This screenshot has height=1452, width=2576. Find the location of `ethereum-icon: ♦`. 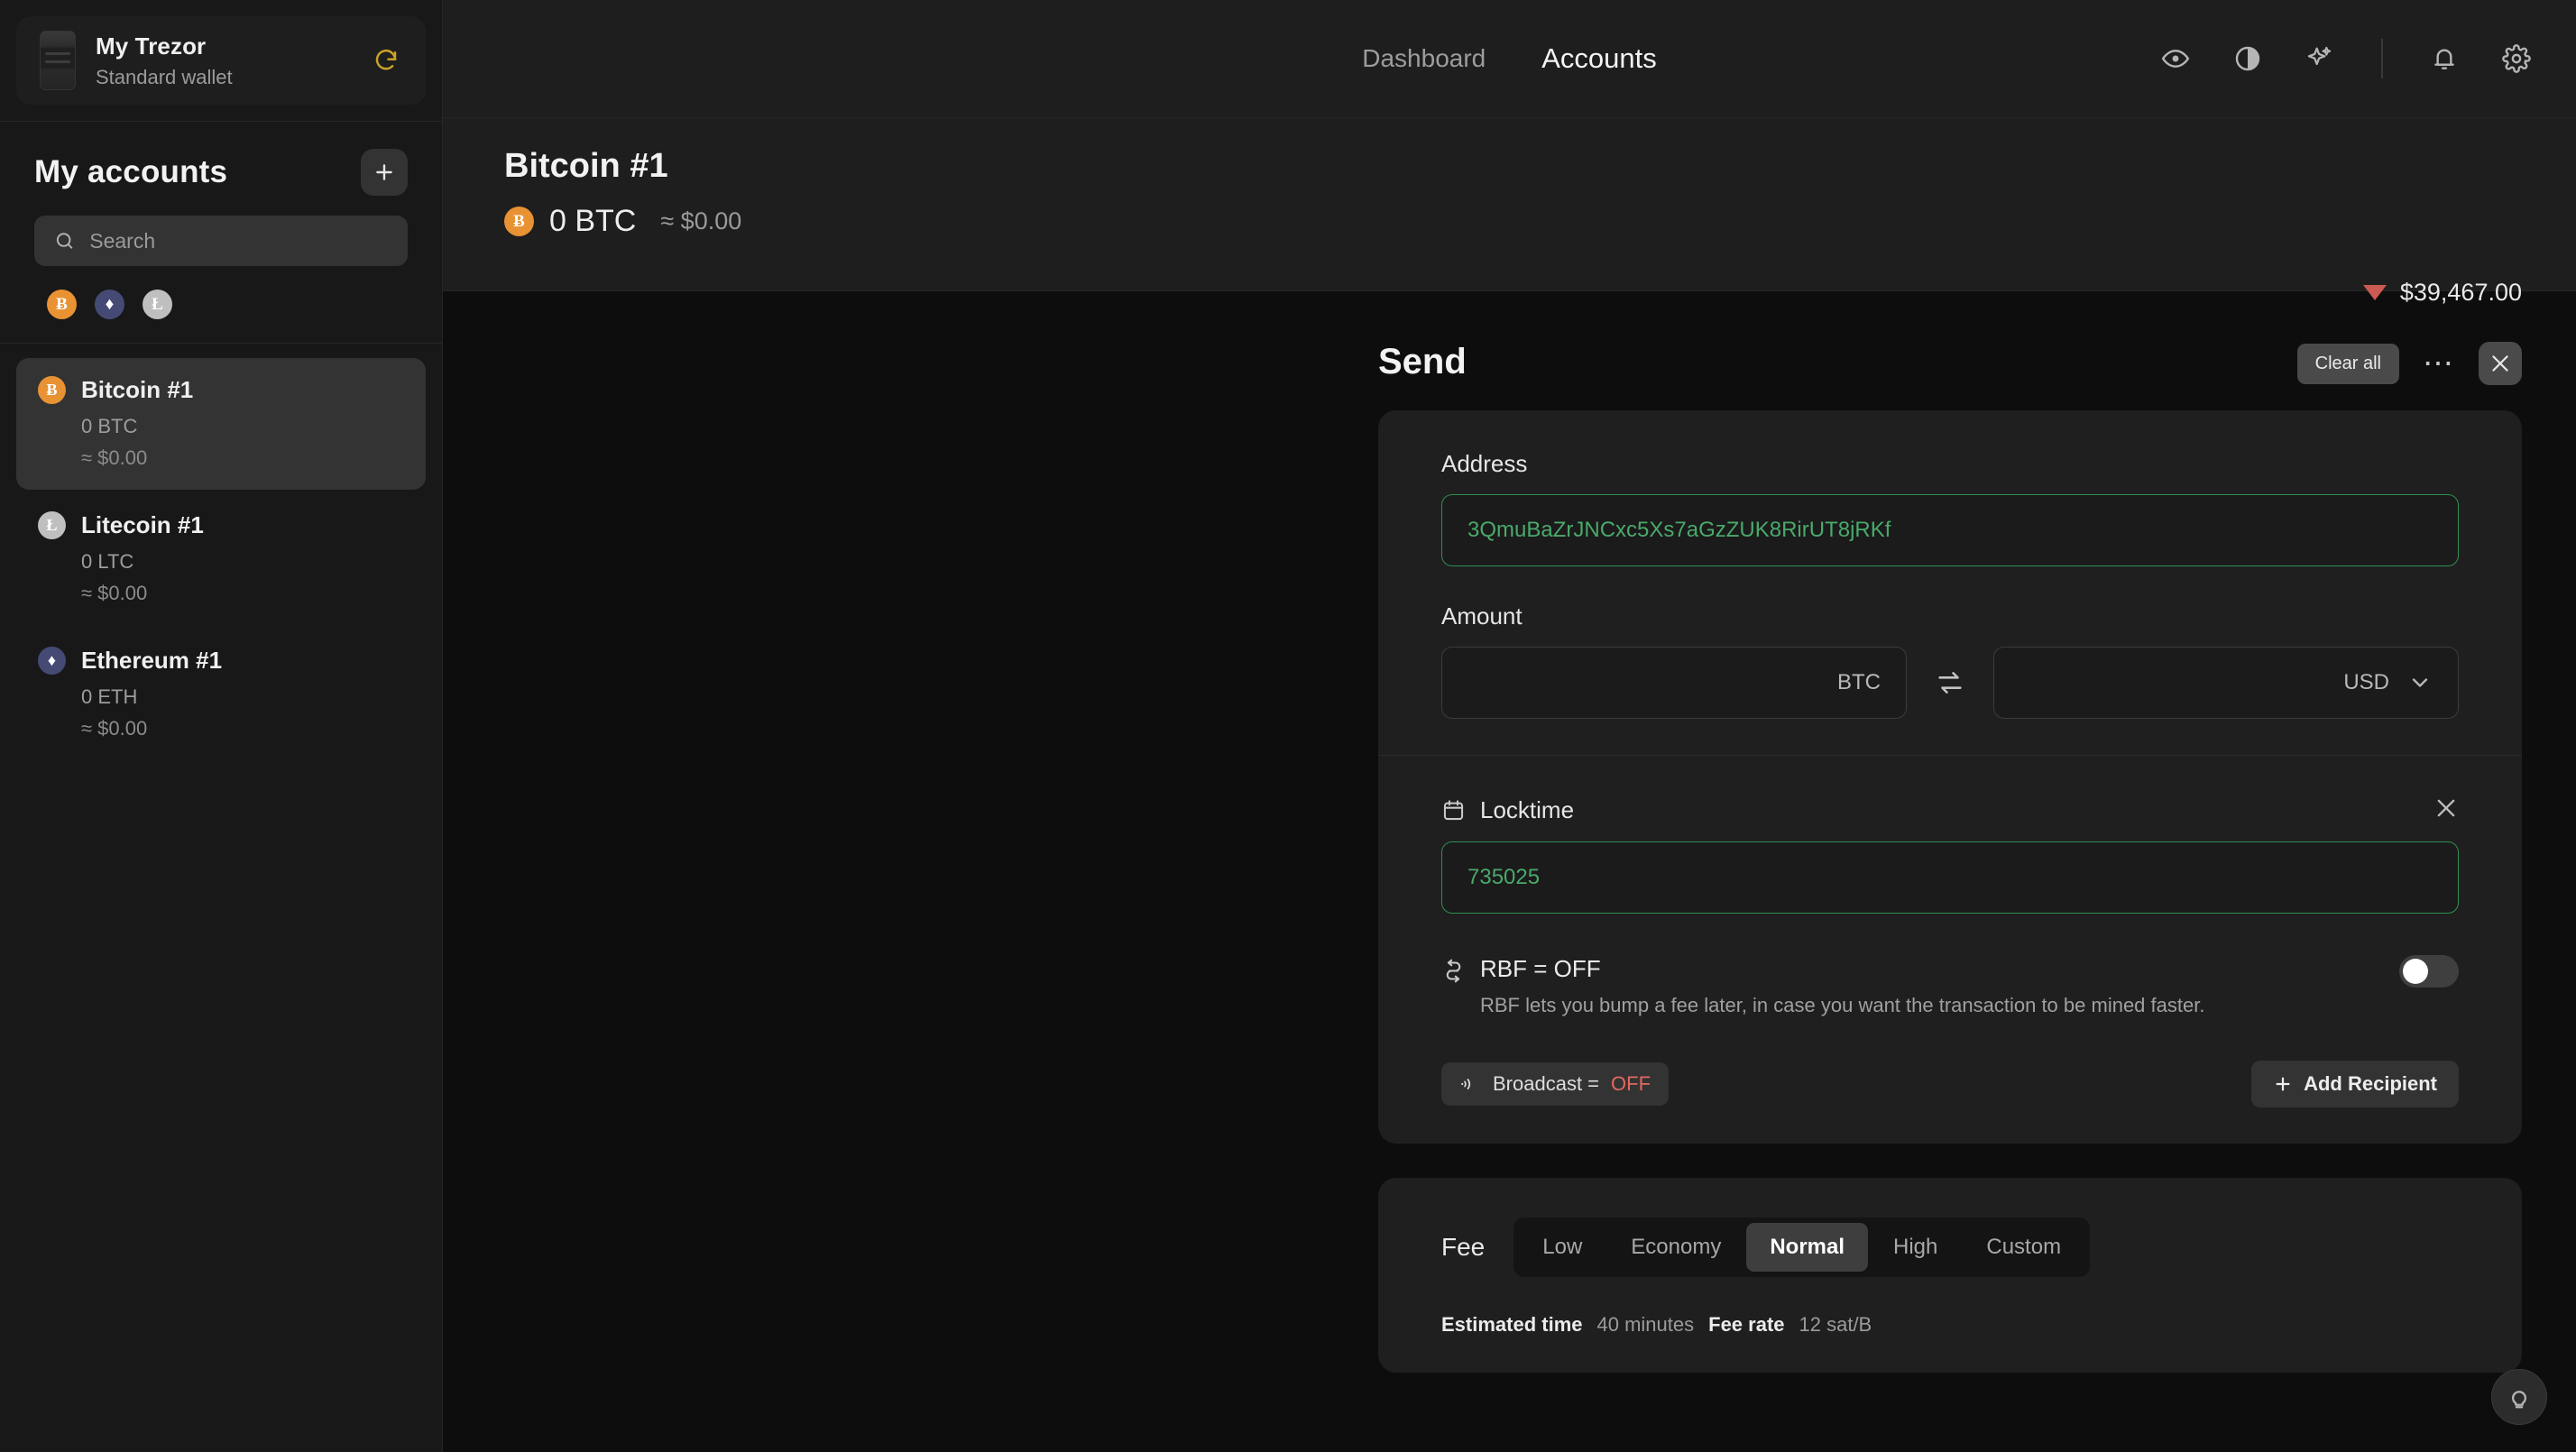

ethereum-icon: ♦ is located at coordinates (110, 304).